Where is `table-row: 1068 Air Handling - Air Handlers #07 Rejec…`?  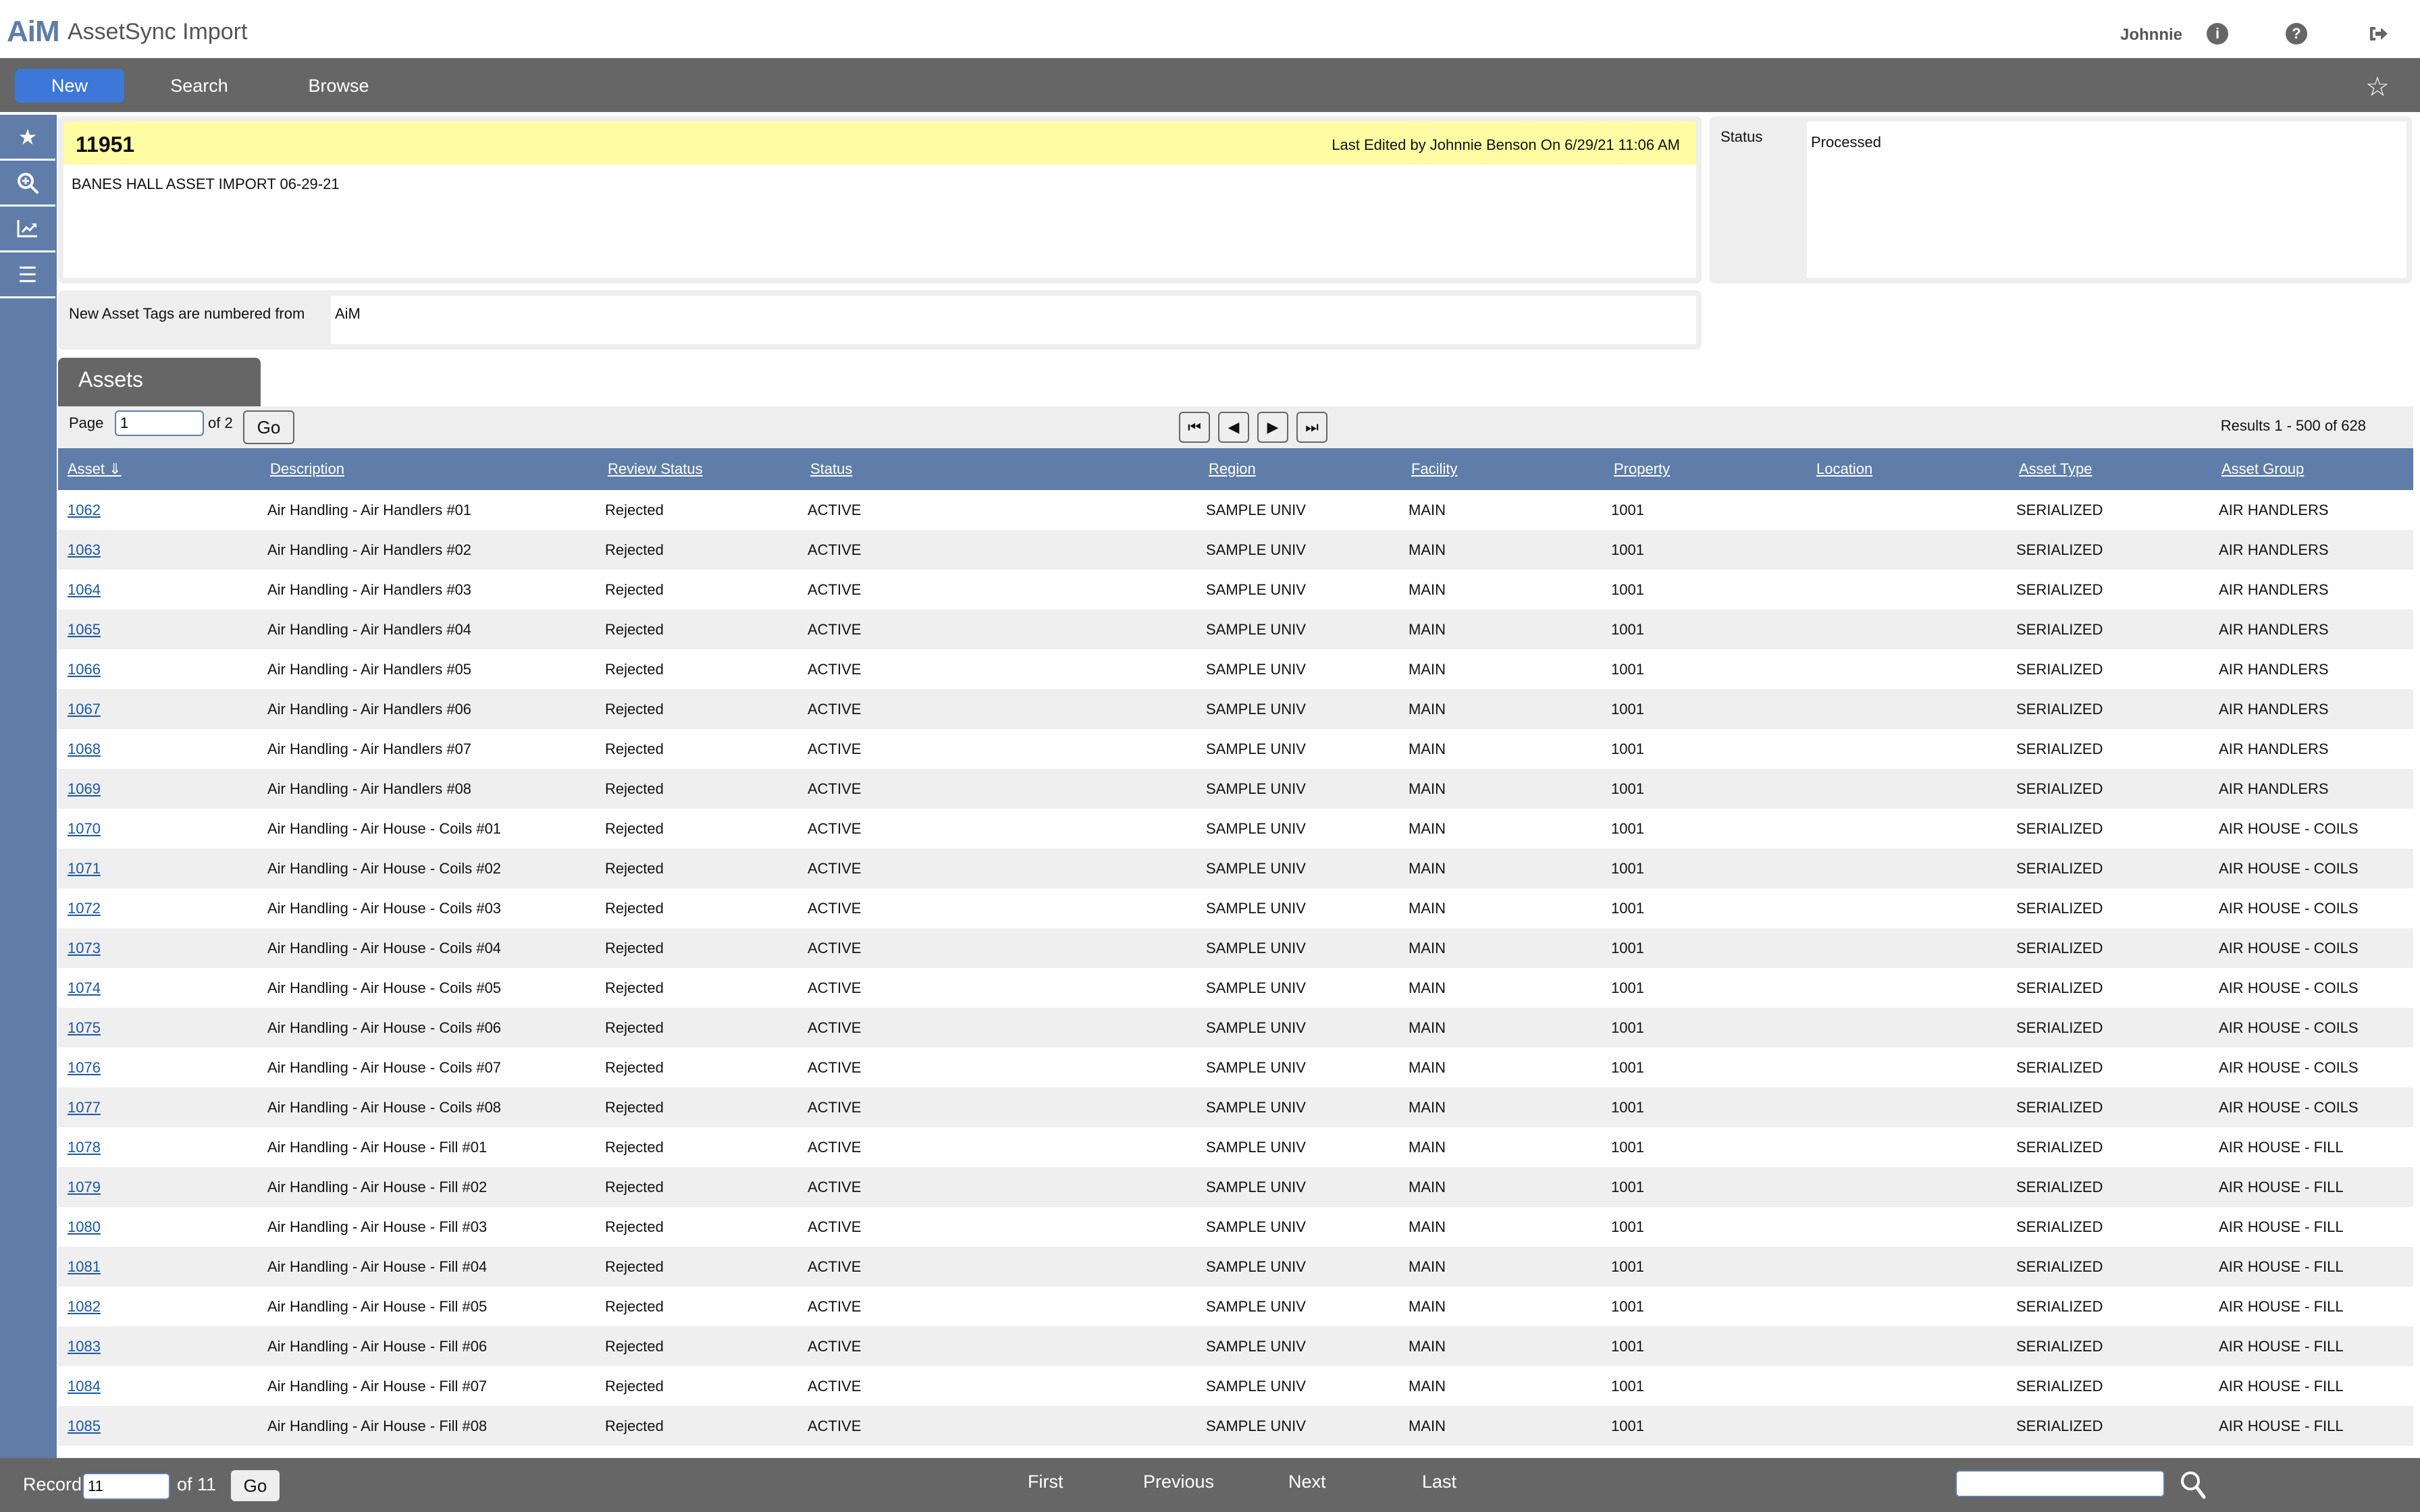 table-row: 1068 Air Handling - Air Handlers #07 Rejec… is located at coordinates (1235, 749).